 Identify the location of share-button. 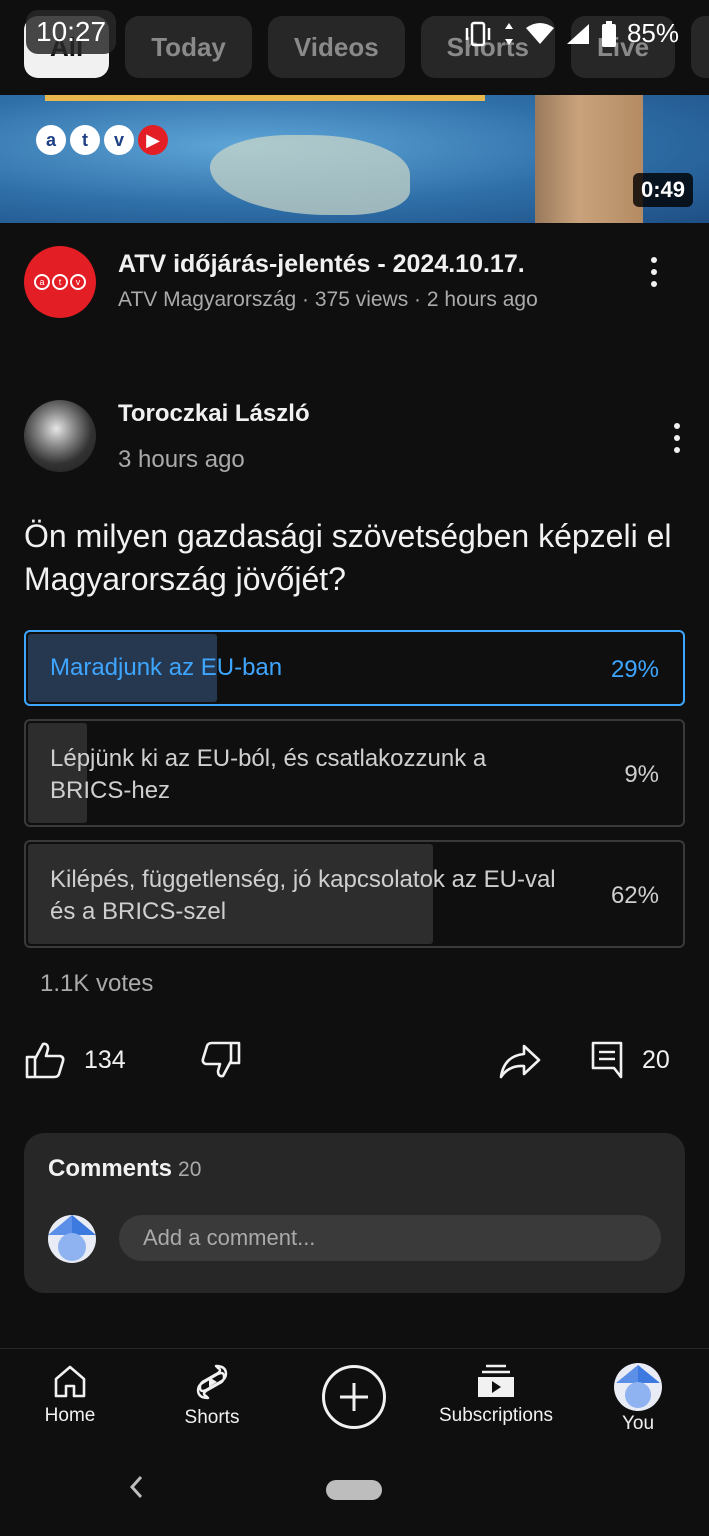
(520, 1061).